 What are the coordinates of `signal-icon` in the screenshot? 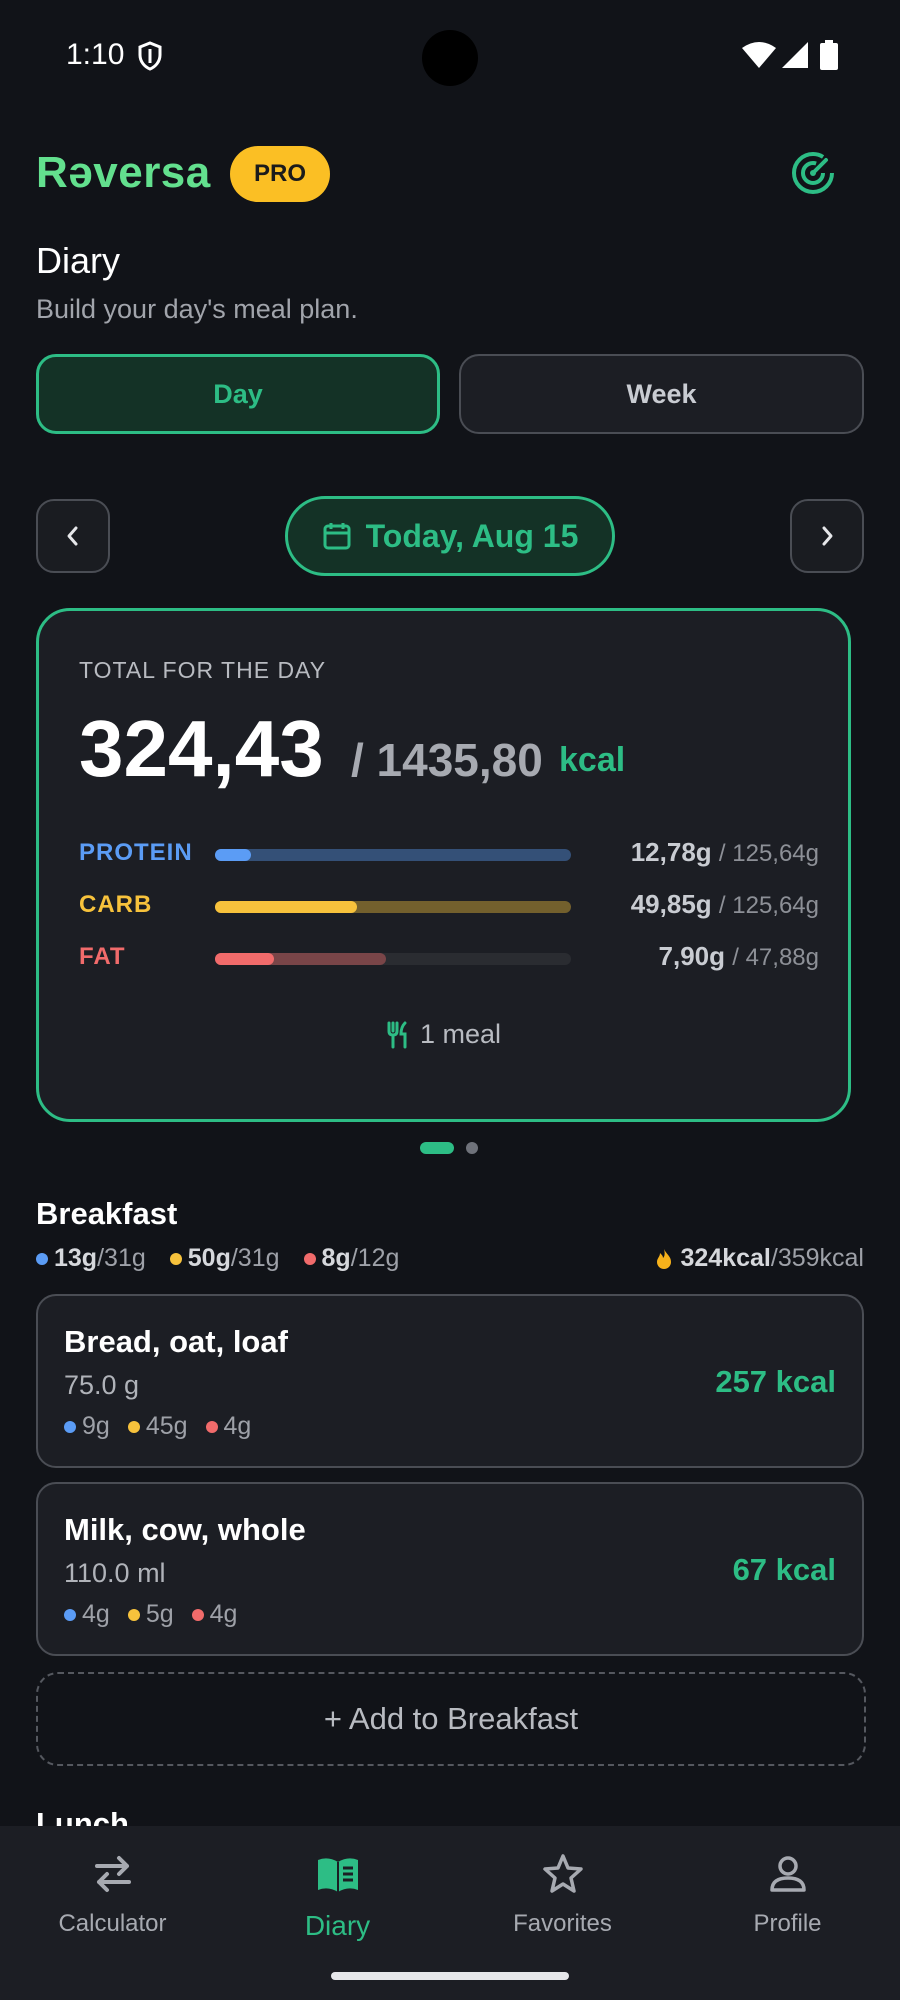 It's located at (795, 55).